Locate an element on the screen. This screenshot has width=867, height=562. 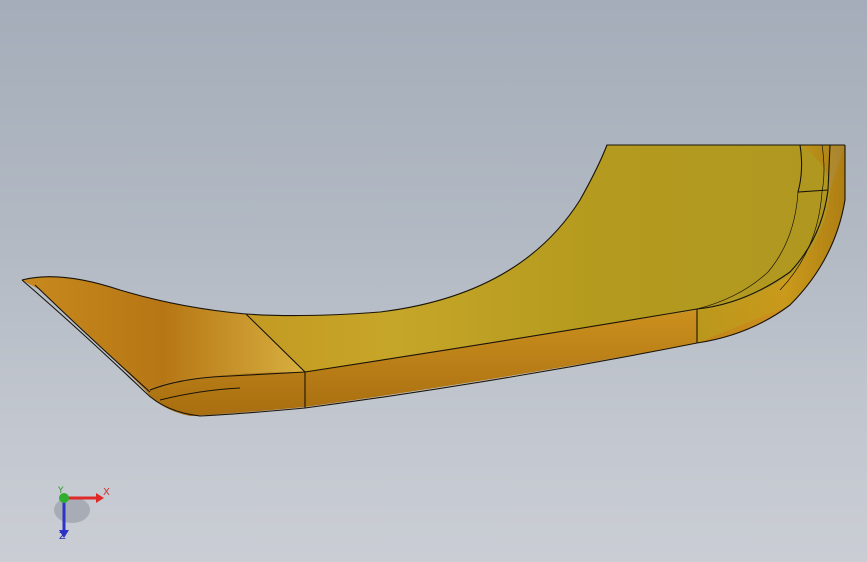
y-axis-label: Y is located at coordinates (61, 491).